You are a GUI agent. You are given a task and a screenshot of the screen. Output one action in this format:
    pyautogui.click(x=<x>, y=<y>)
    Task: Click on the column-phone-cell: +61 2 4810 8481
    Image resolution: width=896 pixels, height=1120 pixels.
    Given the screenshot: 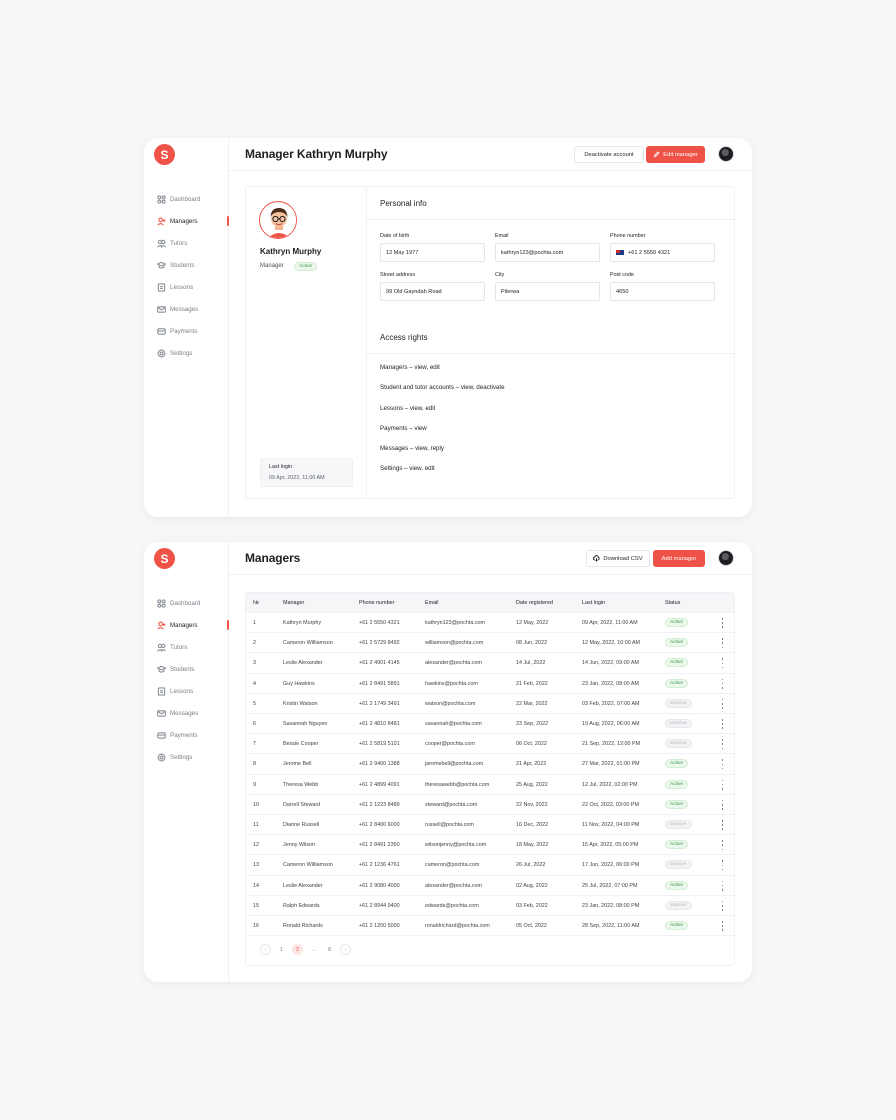 What is the action you would take?
    pyautogui.click(x=379, y=724)
    